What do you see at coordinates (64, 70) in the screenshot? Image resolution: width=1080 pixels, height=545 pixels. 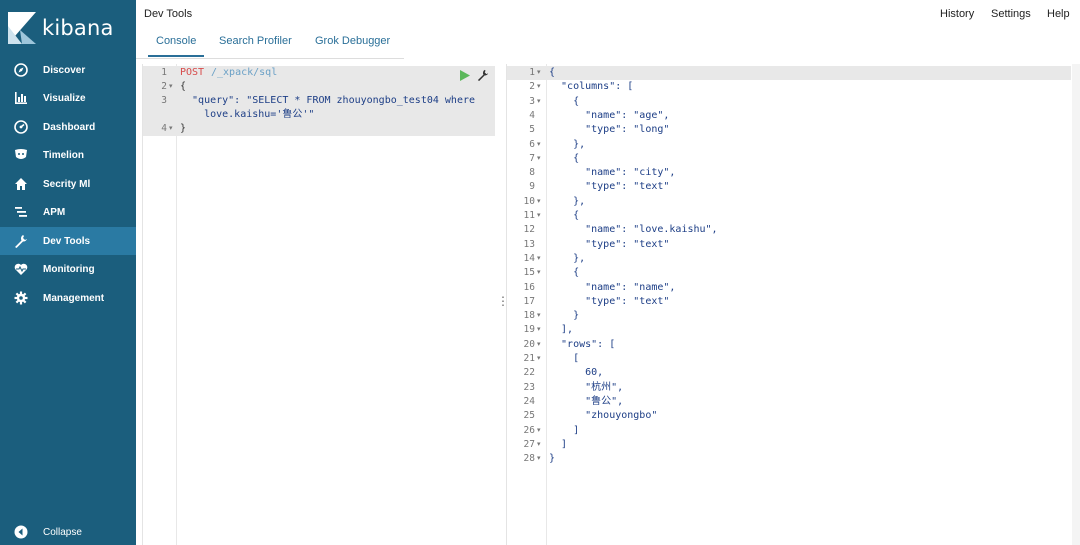 I see `nav-label: Discover` at bounding box center [64, 70].